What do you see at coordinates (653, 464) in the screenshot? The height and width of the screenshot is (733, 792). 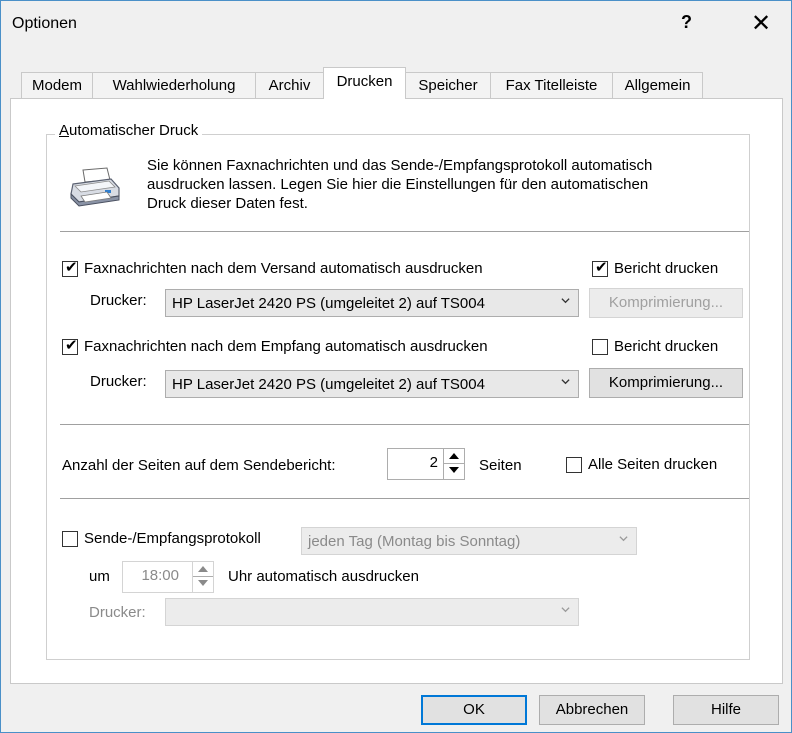 I see `all-pages-label: Alle Seiten drucken` at bounding box center [653, 464].